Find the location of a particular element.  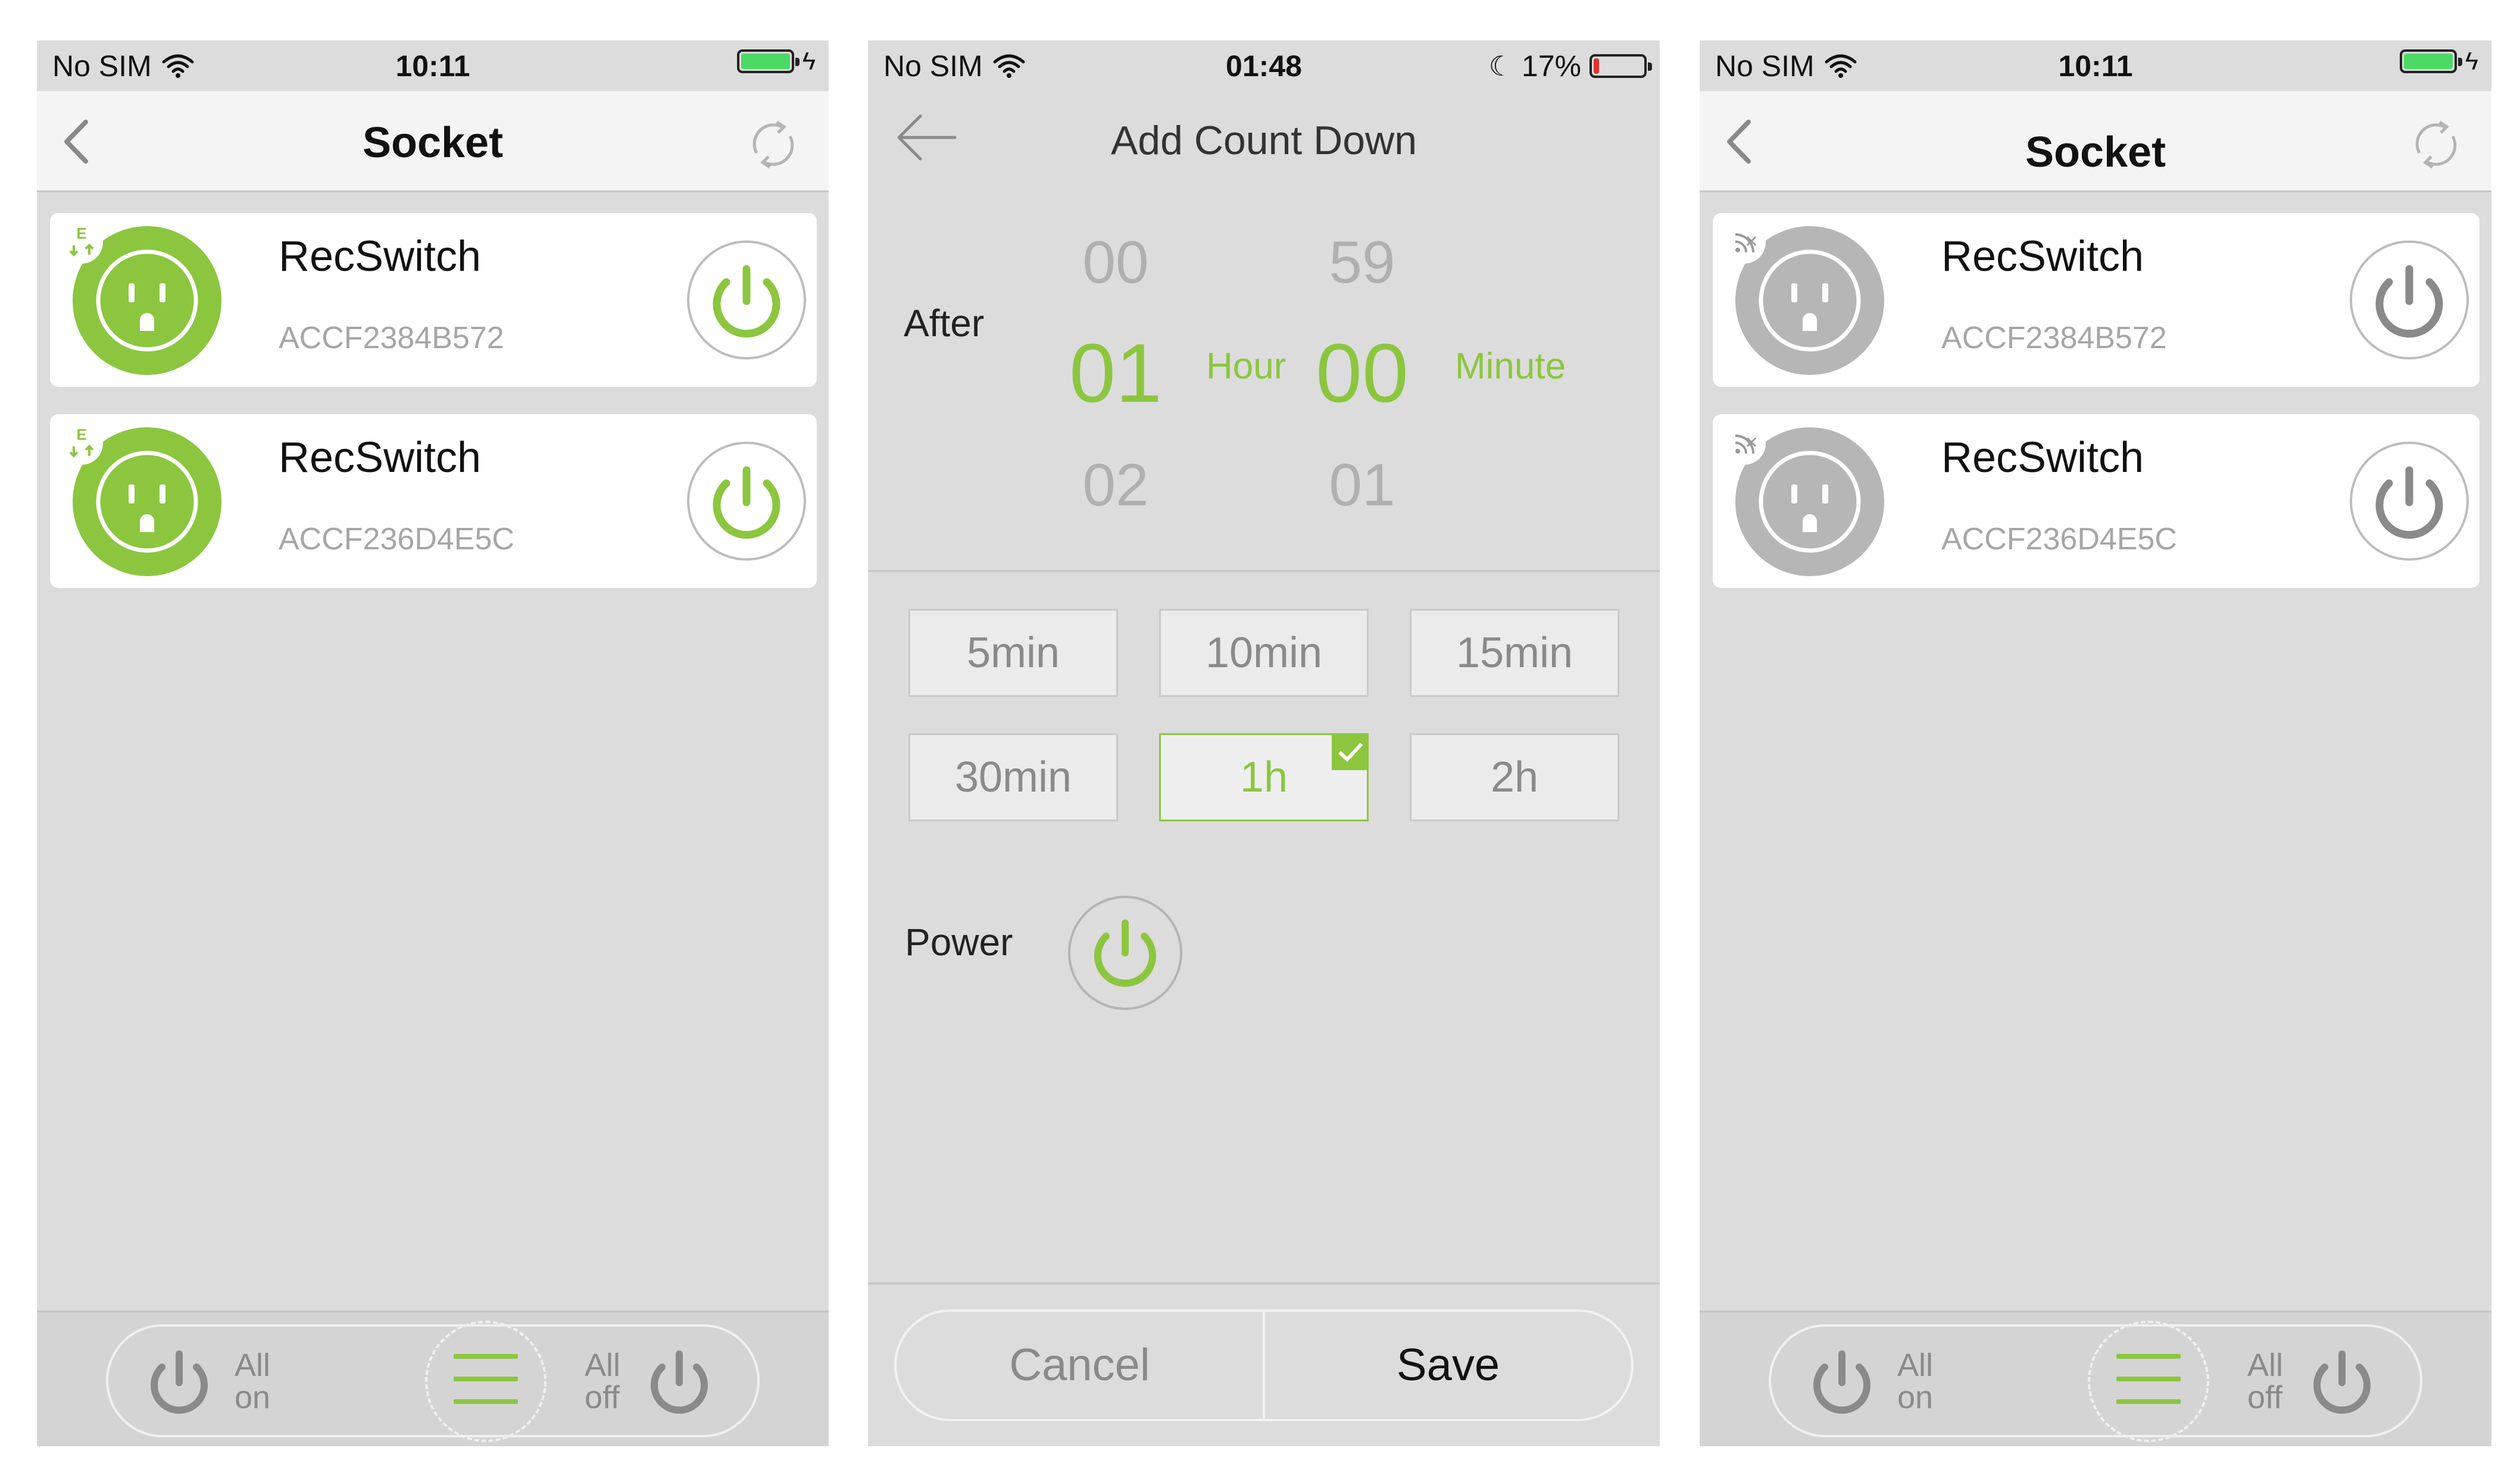

divider is located at coordinates (1264, 571).